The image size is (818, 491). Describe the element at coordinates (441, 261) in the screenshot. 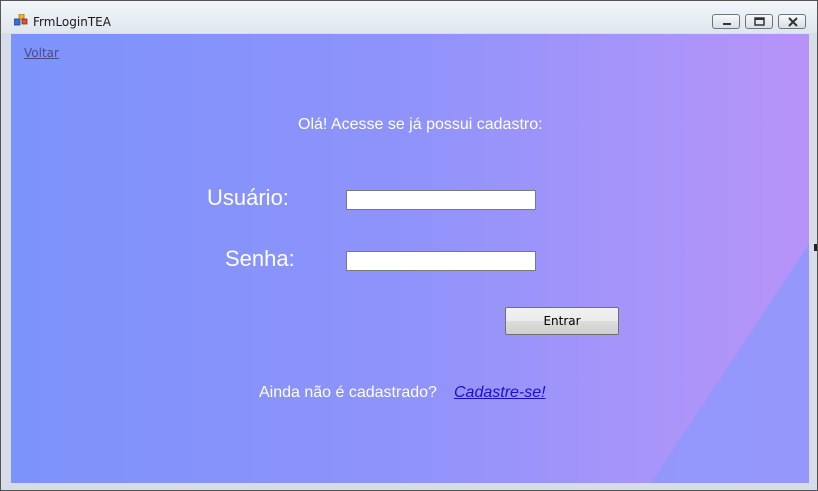

I see `password-input` at that location.